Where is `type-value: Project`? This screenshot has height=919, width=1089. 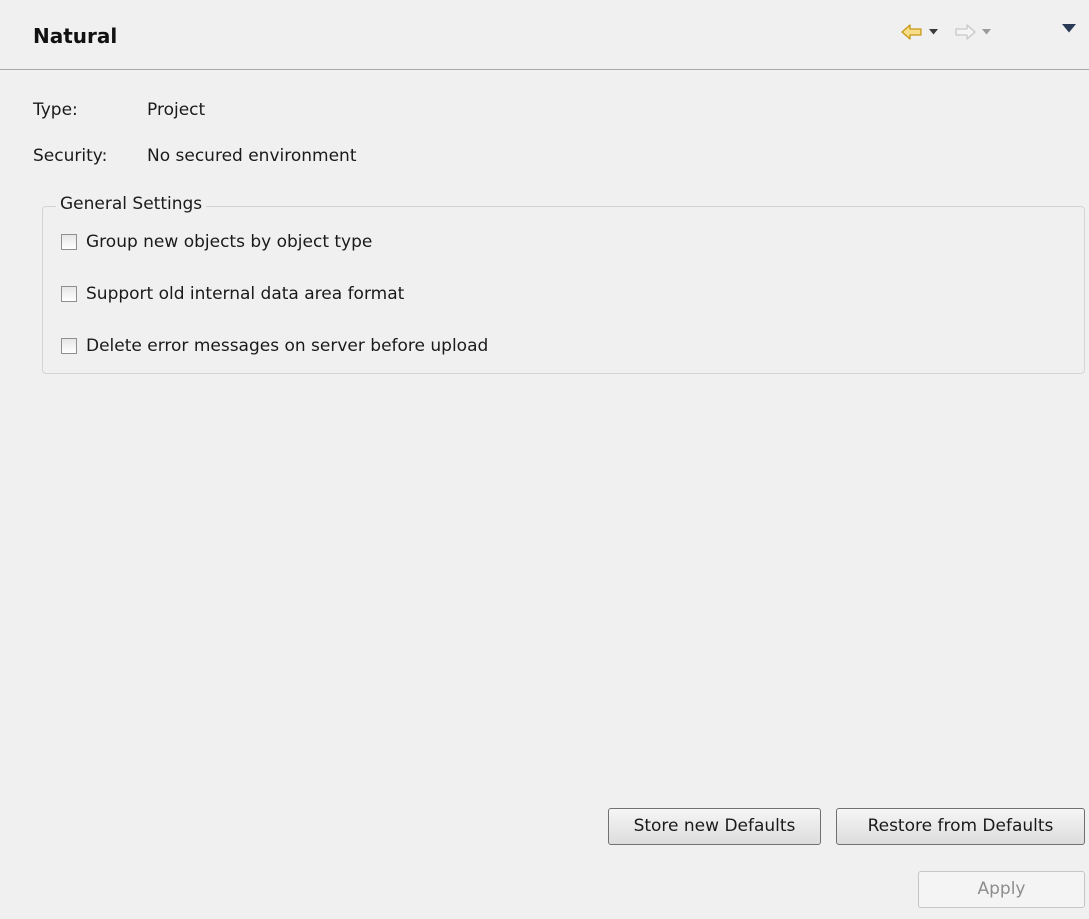 type-value: Project is located at coordinates (176, 110).